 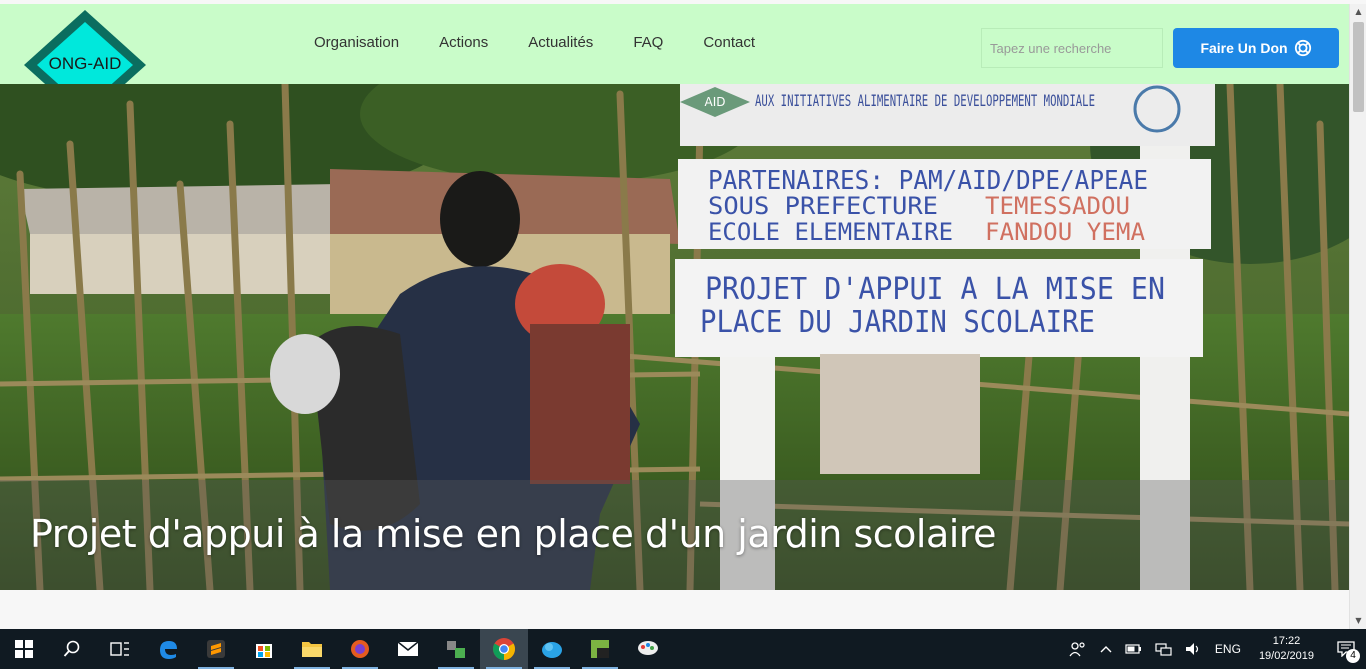 What do you see at coordinates (1358, 621) in the screenshot?
I see `scroll-down-icon: ▼` at bounding box center [1358, 621].